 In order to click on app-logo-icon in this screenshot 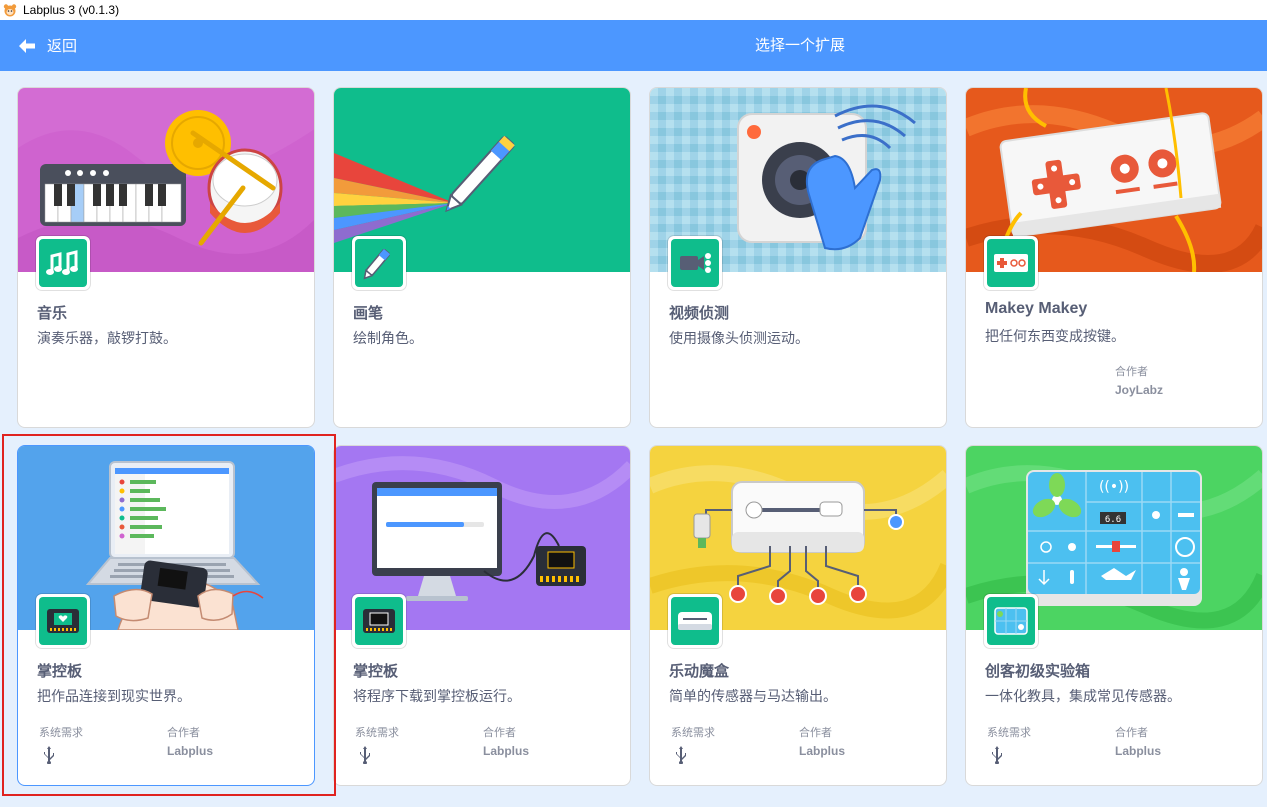, I will do `click(10, 10)`.